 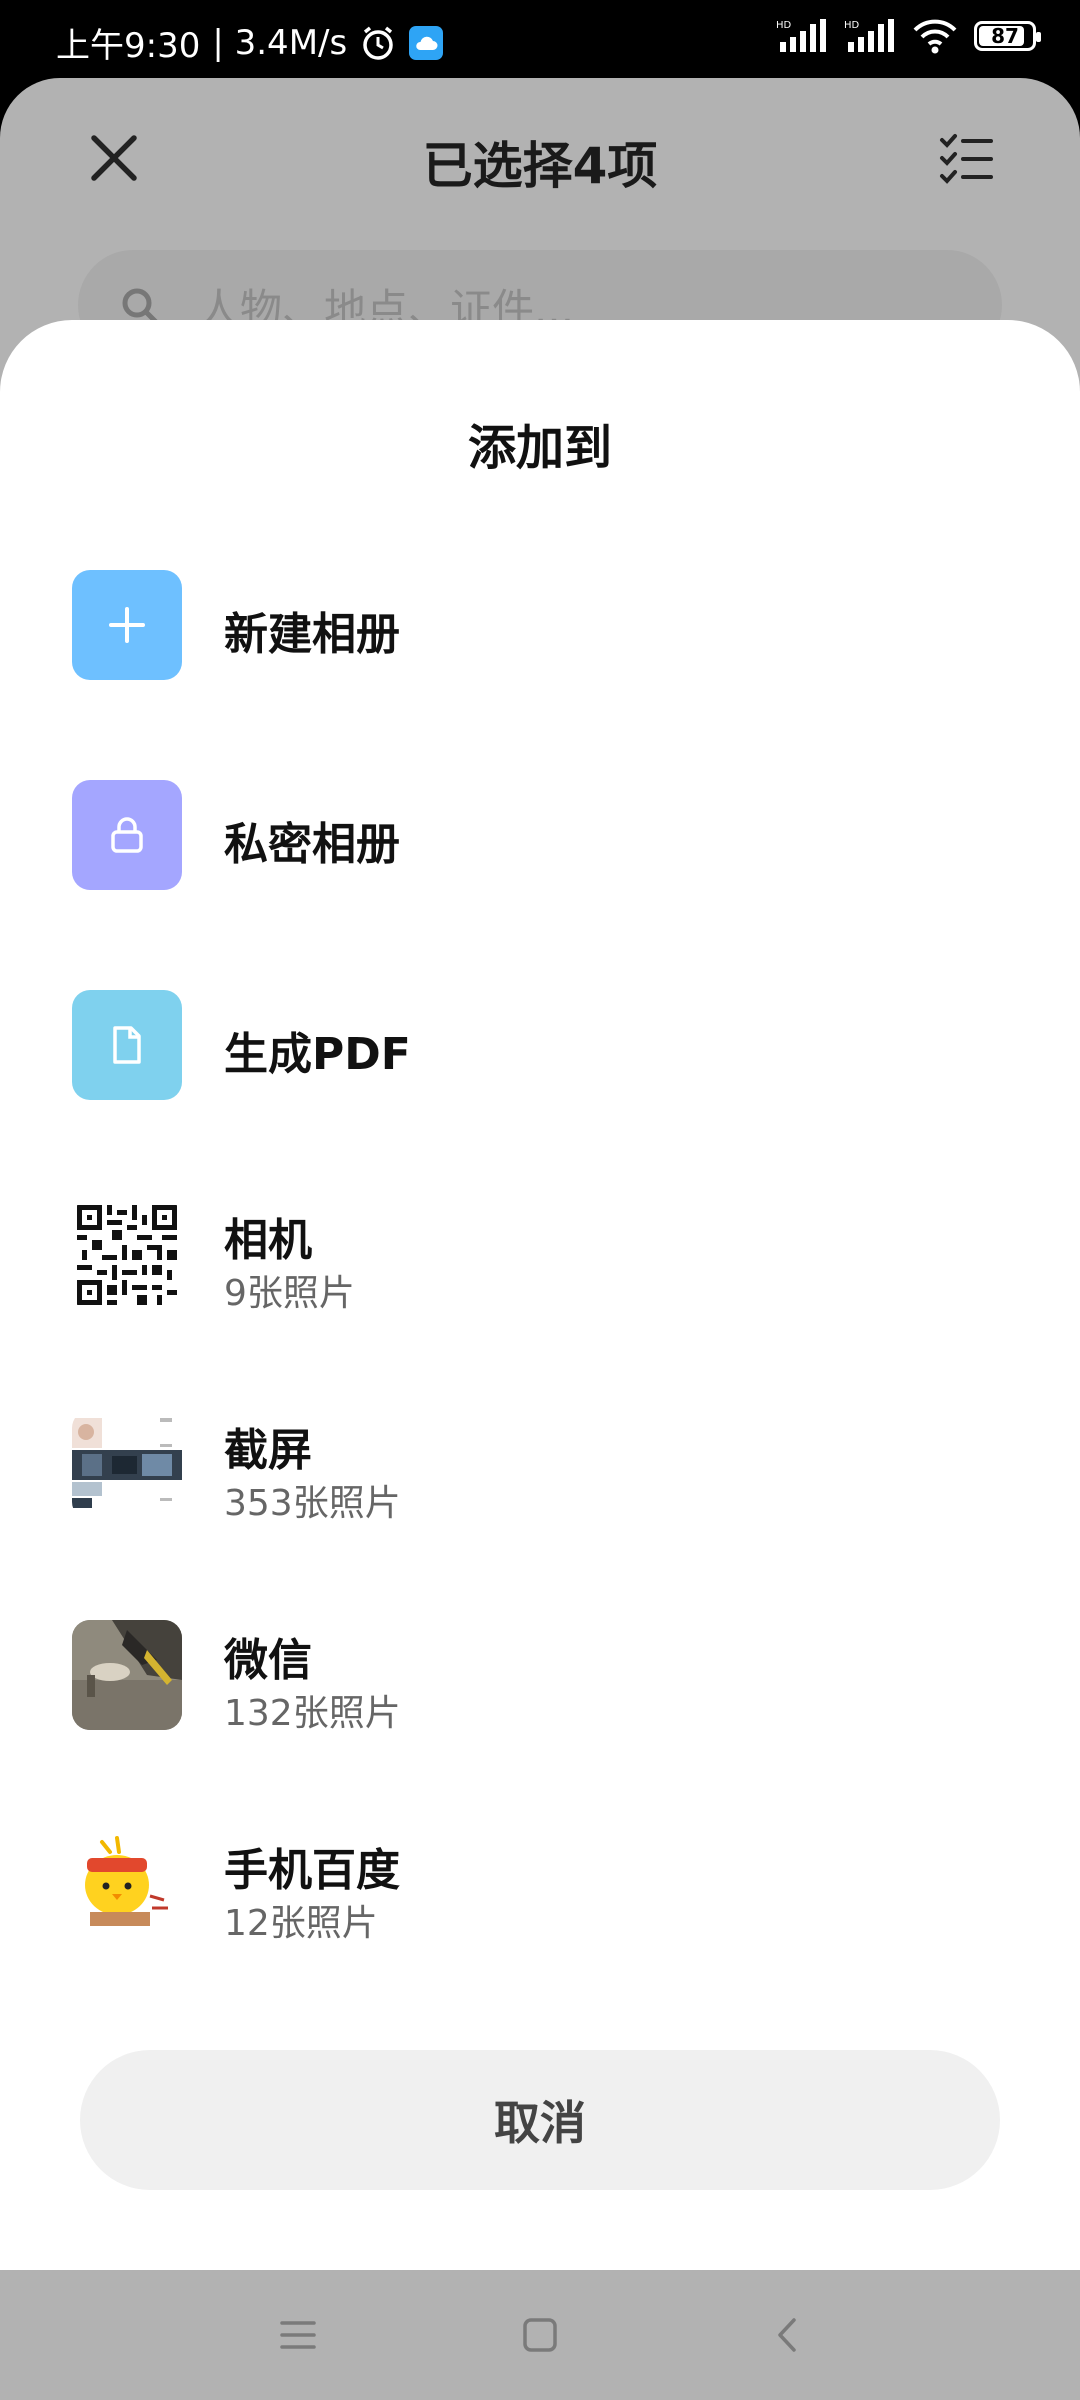 What do you see at coordinates (268, 1450) in the screenshot?
I see `album-name: 截屏` at bounding box center [268, 1450].